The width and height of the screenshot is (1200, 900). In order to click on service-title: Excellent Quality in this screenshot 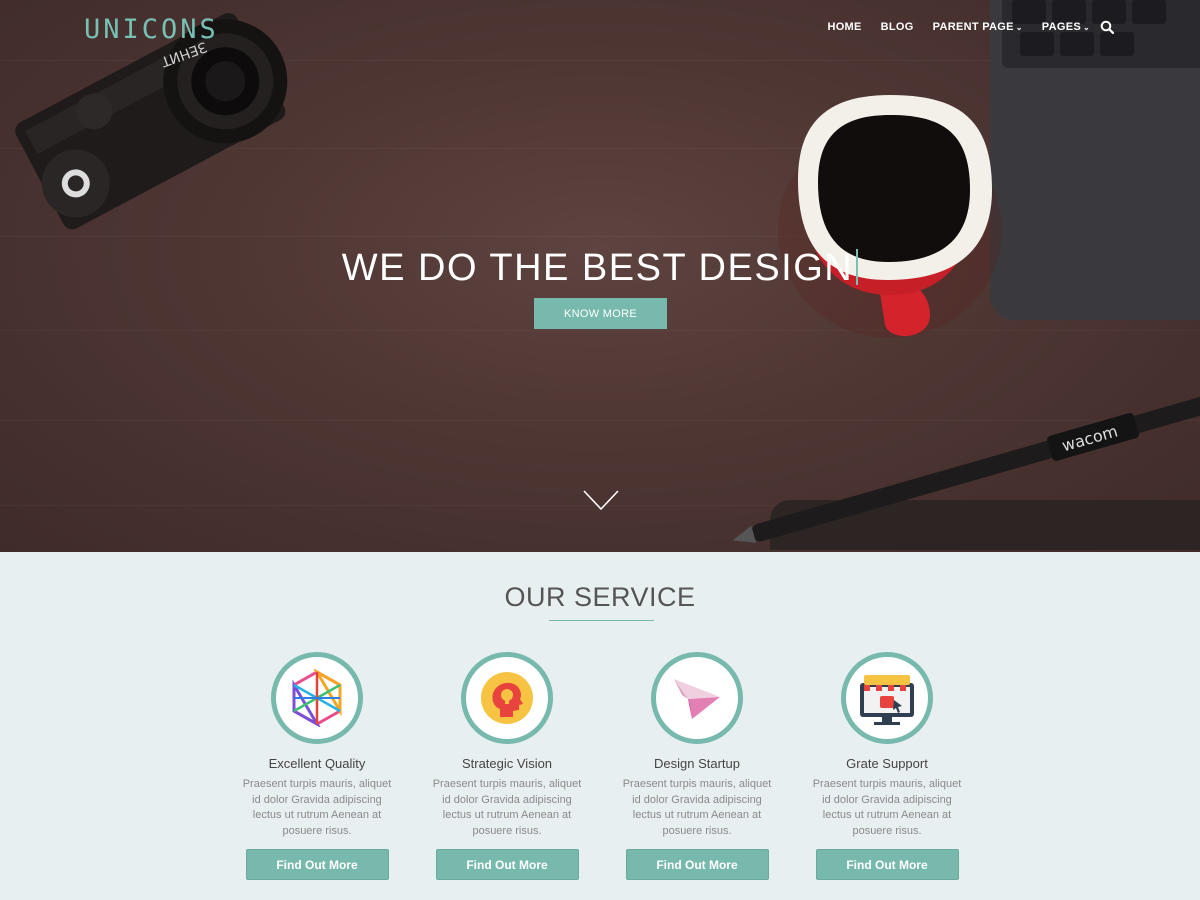, I will do `click(317, 763)`.